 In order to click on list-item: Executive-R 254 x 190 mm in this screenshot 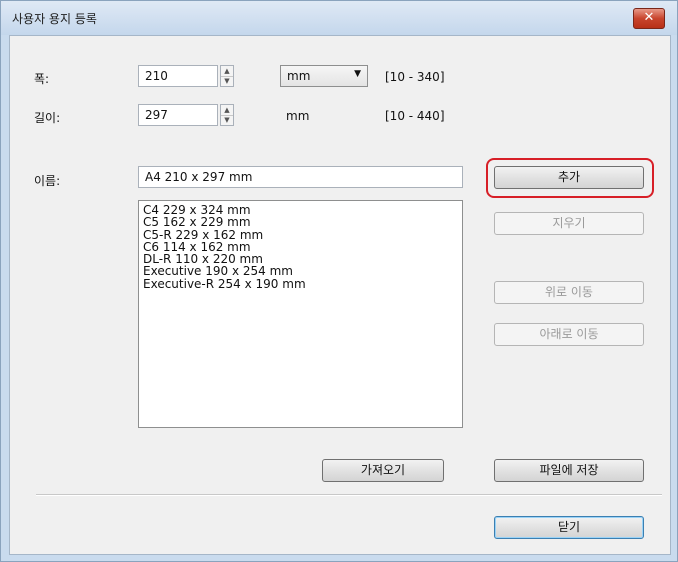, I will do `click(300, 283)`.